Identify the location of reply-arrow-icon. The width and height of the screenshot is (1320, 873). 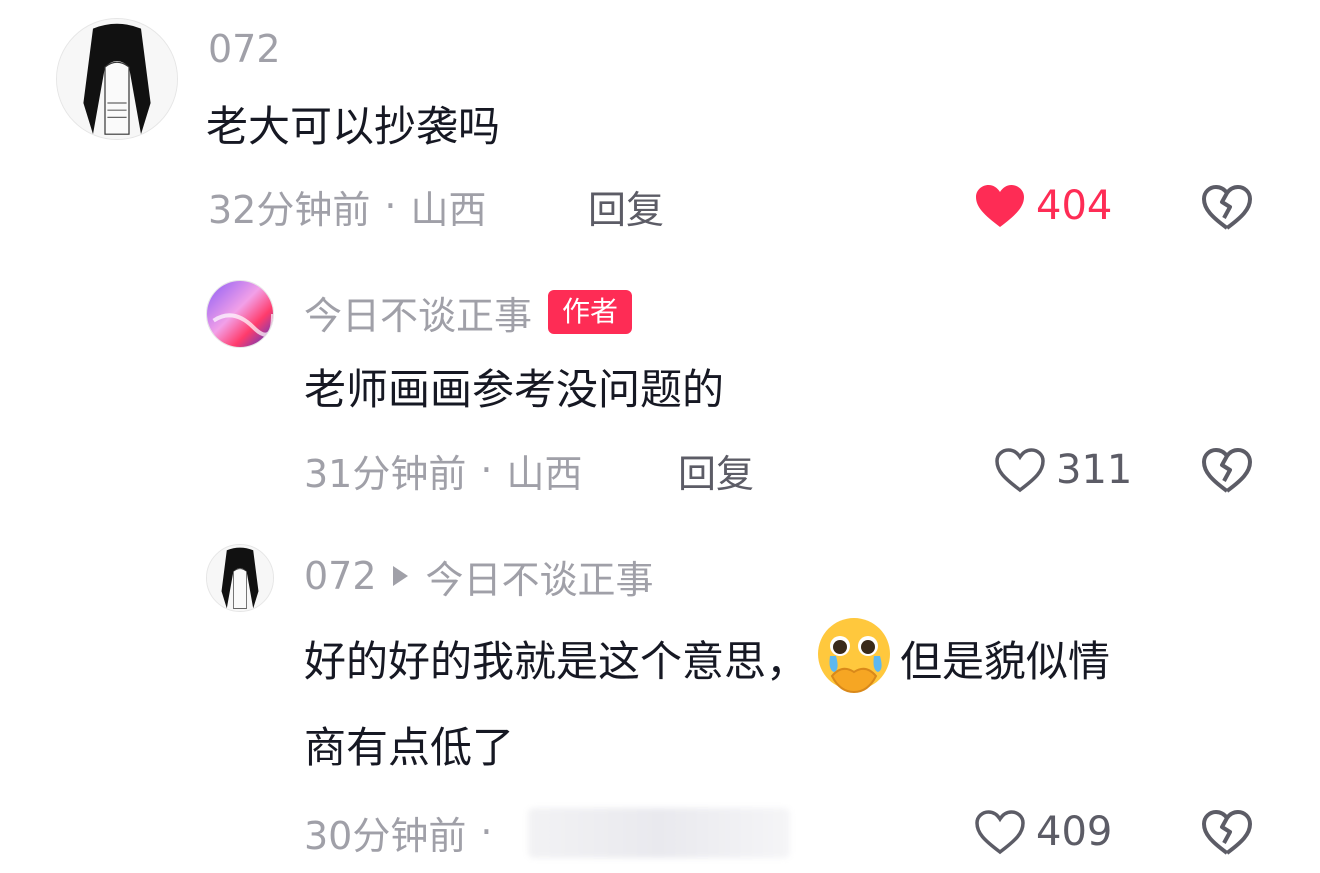
(400, 576).